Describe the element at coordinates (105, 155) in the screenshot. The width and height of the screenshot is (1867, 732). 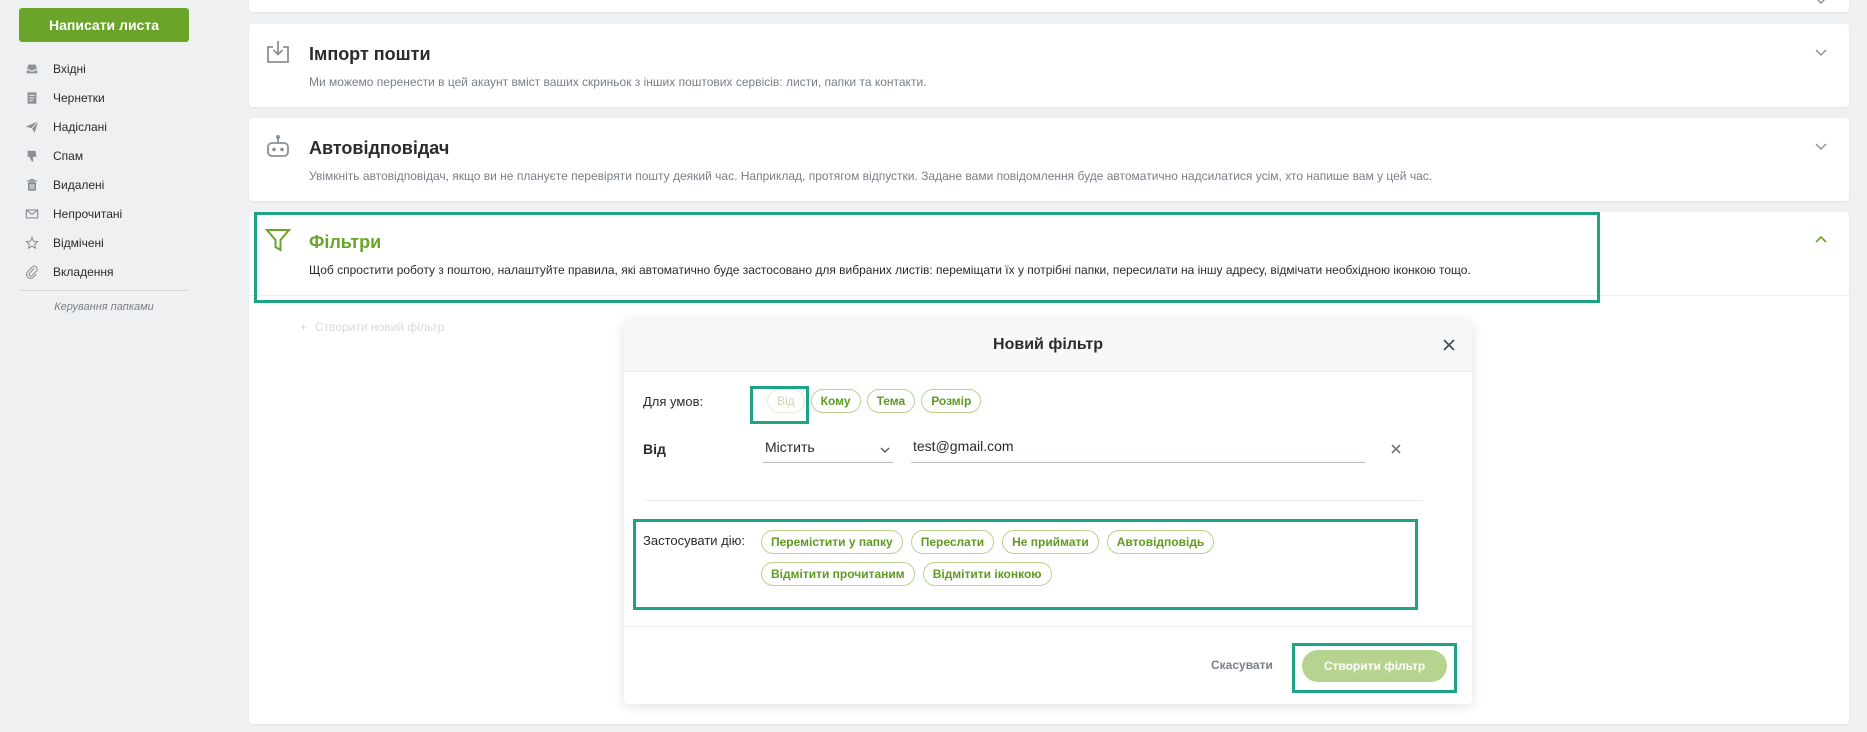
I see `sidebar-item-spam: Спам` at that location.